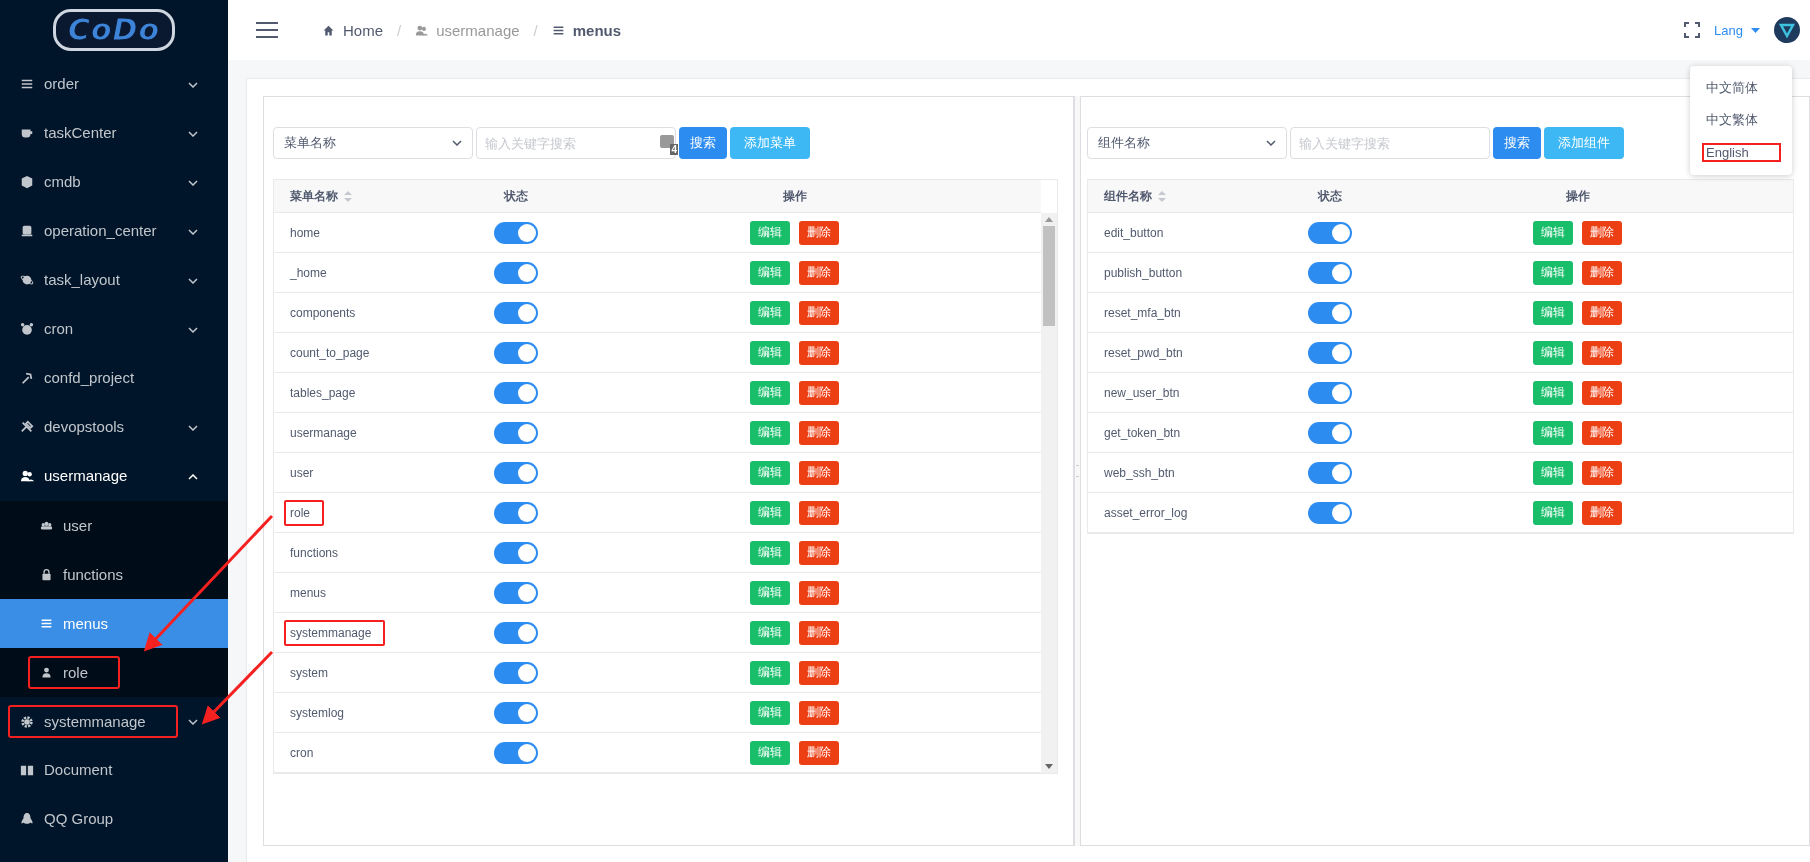 Image resolution: width=1810 pixels, height=862 pixels. I want to click on scrollbar-thumb, so click(1049, 276).